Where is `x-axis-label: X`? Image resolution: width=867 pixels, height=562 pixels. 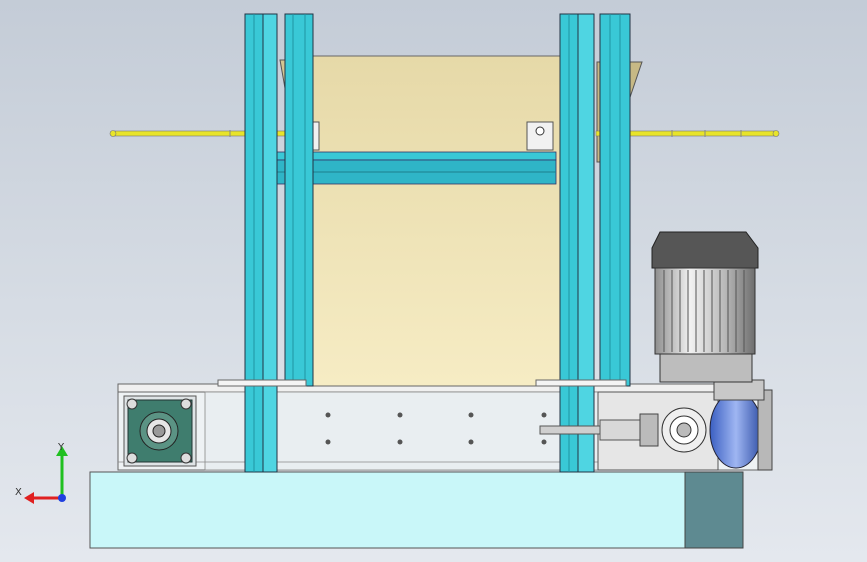
x-axis-label: X is located at coordinates (18, 492).